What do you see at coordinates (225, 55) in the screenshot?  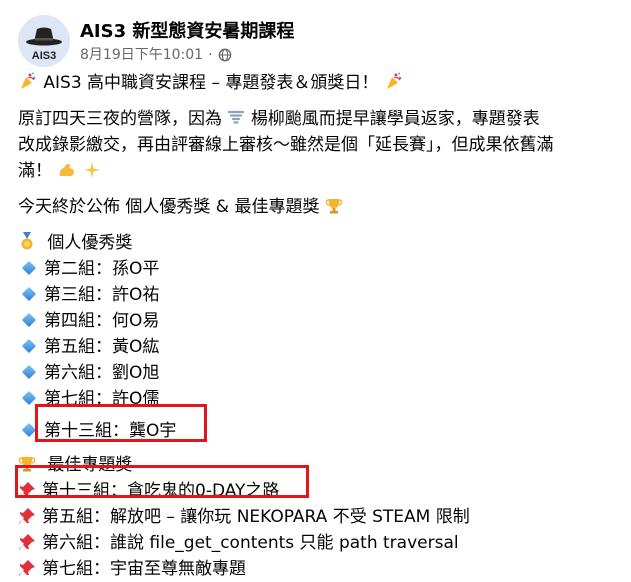 I see `globe-icon` at bounding box center [225, 55].